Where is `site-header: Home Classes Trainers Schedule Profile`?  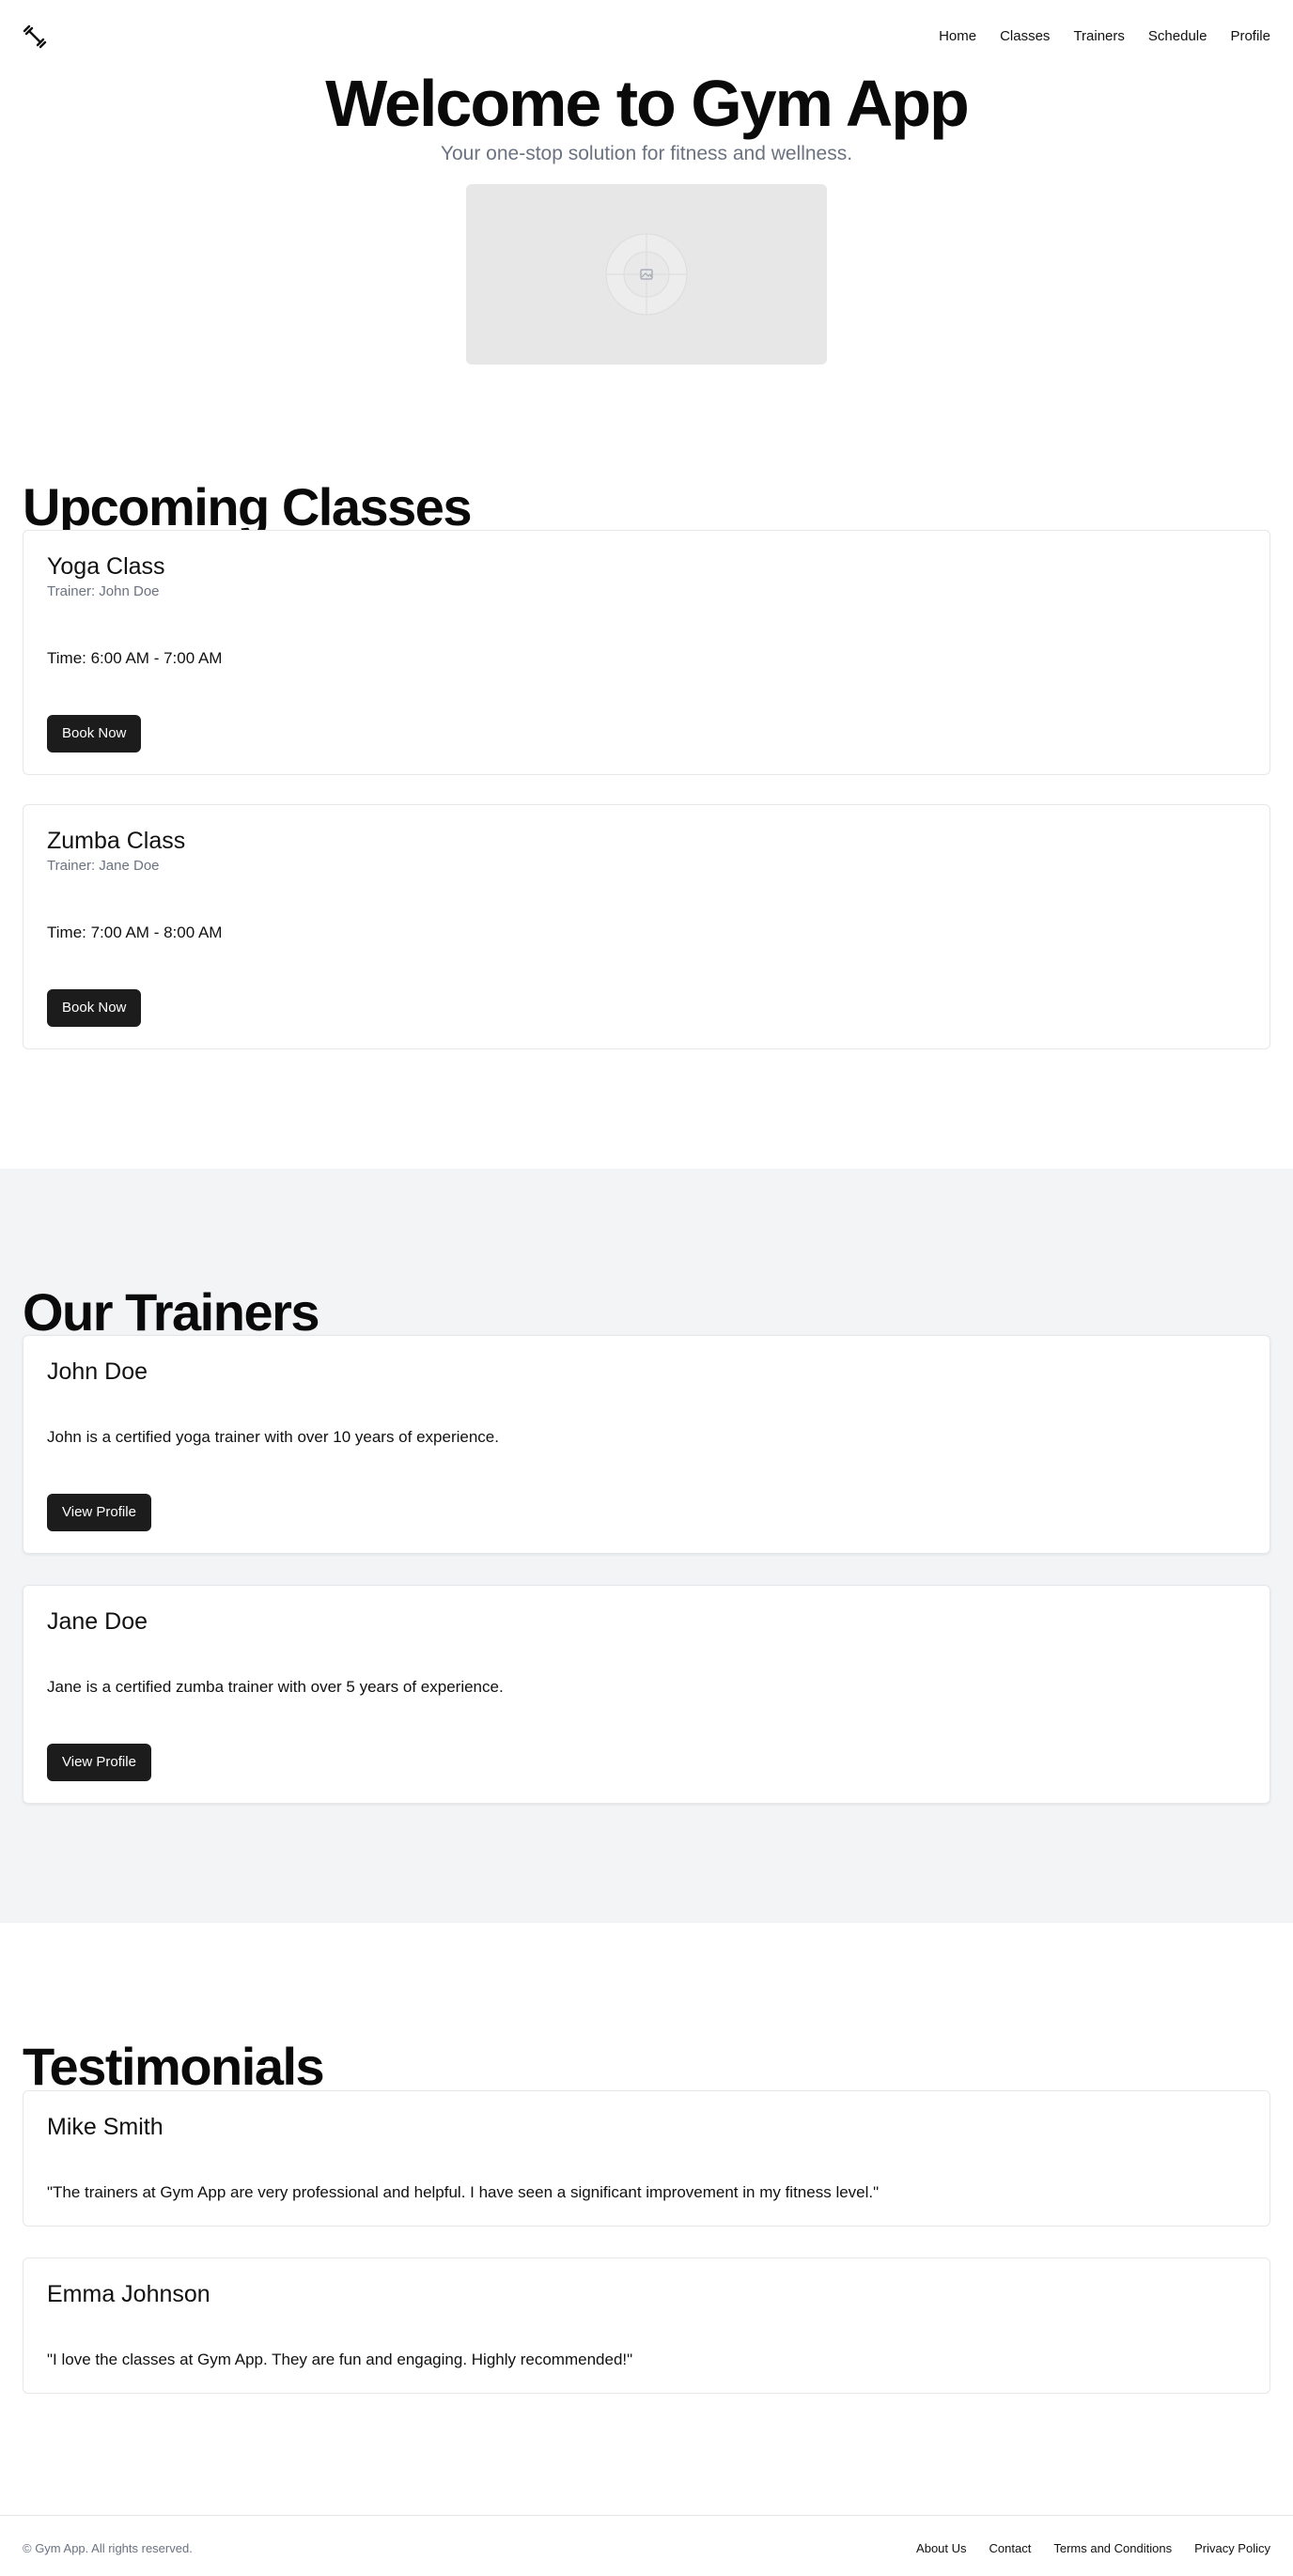 site-header: Home Classes Trainers Schedule Profile is located at coordinates (647, 36).